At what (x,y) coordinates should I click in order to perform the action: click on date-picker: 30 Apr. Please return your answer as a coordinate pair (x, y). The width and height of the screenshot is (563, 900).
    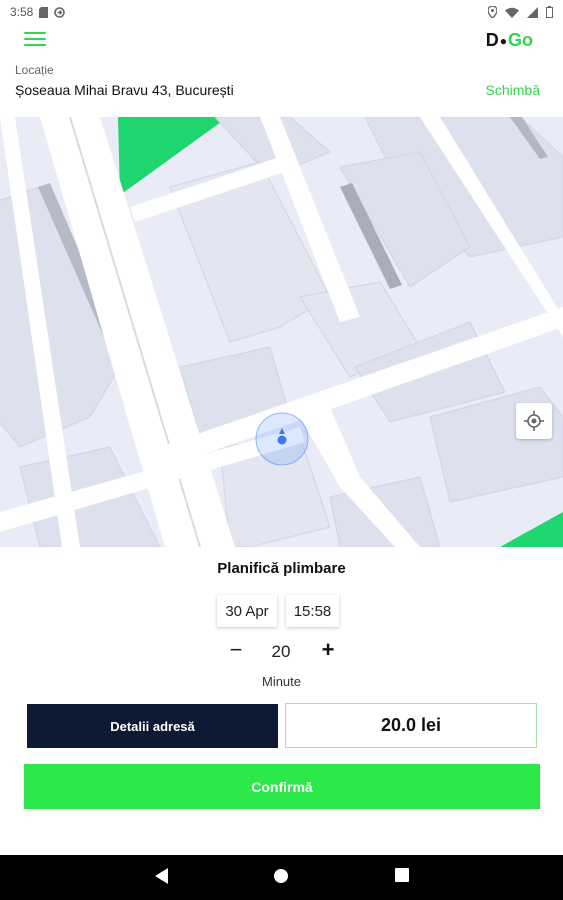
    Looking at the image, I should click on (247, 611).